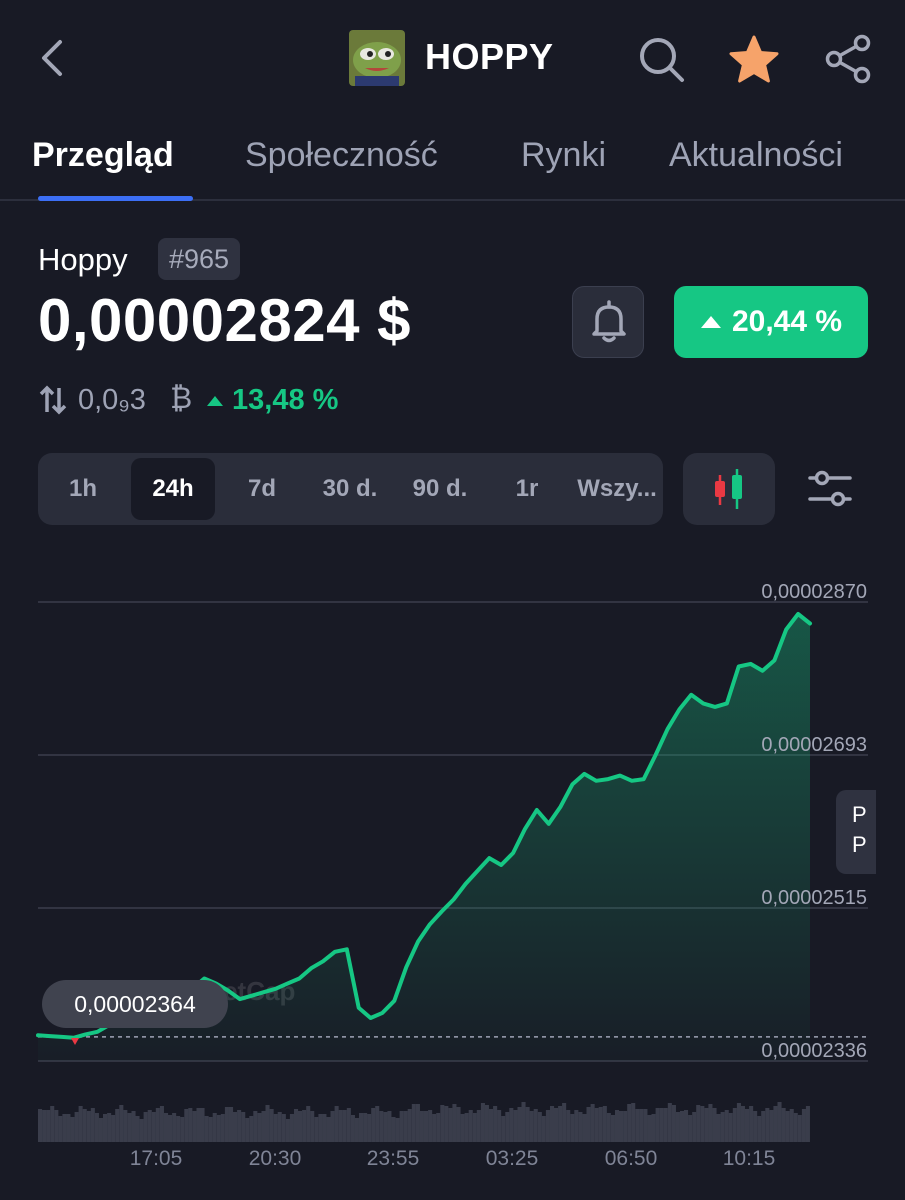 Image resolution: width=905 pixels, height=1200 pixels. What do you see at coordinates (83, 489) in the screenshot?
I see `range-1h: 1h` at bounding box center [83, 489].